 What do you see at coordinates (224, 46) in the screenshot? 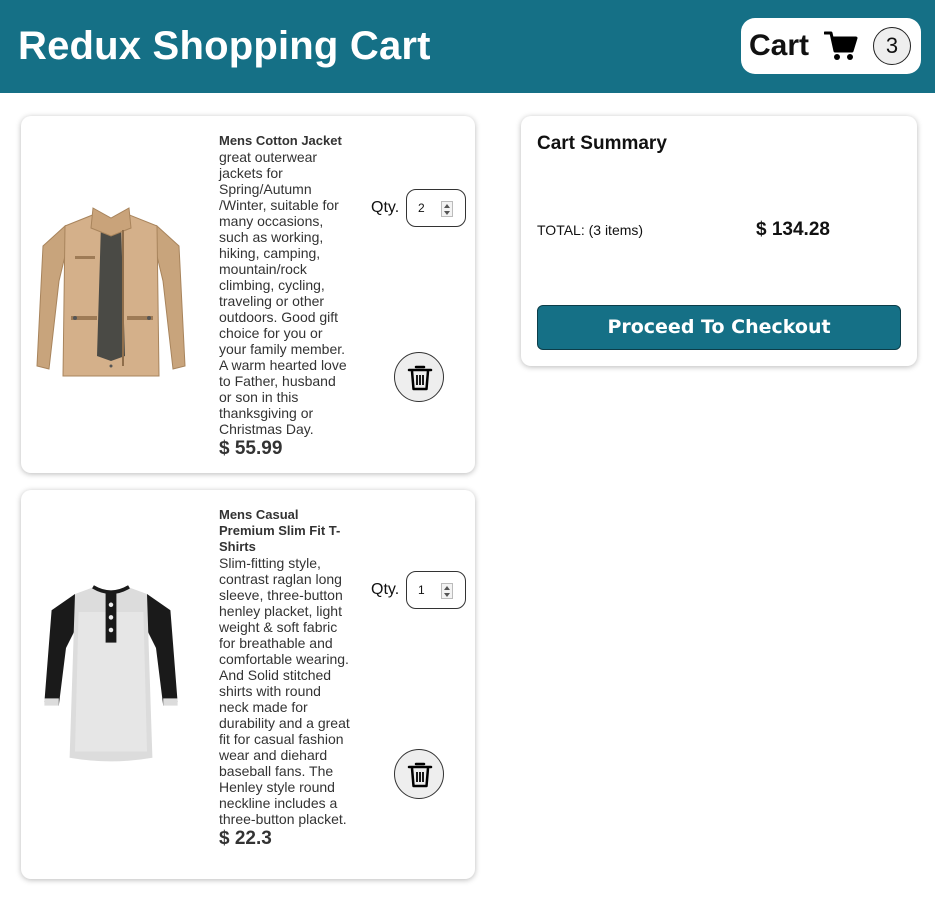
I see `app-title: Redux Shopping Cart` at bounding box center [224, 46].